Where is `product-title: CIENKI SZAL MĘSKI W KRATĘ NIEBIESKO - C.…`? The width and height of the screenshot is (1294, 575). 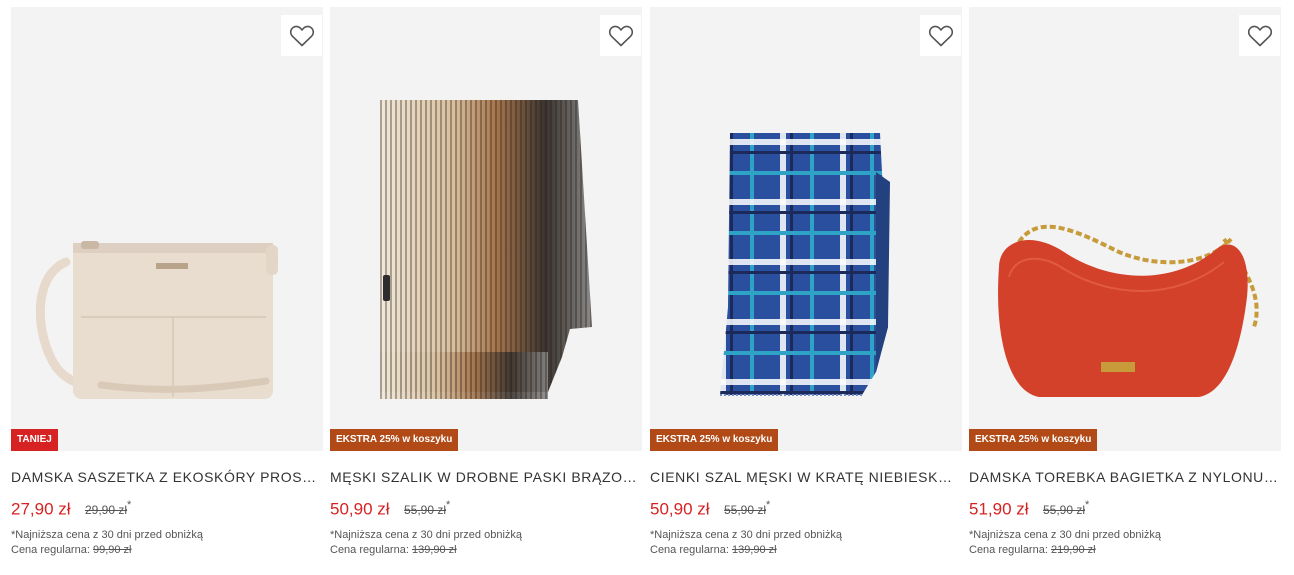
product-title: CIENKI SZAL MĘSKI W KRATĘ NIEBIESKO - C.… is located at coordinates (806, 477).